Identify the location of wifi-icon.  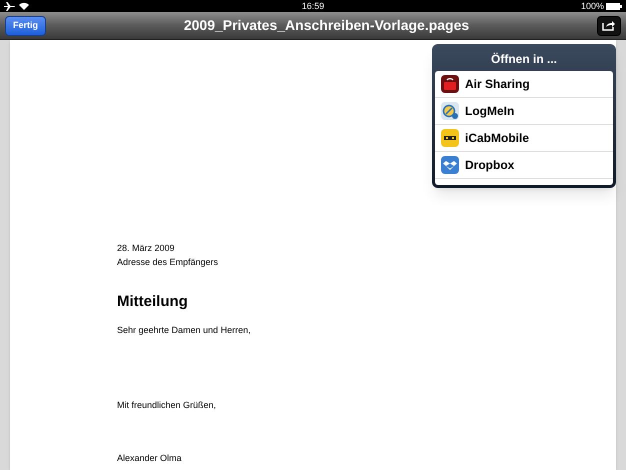
(24, 6).